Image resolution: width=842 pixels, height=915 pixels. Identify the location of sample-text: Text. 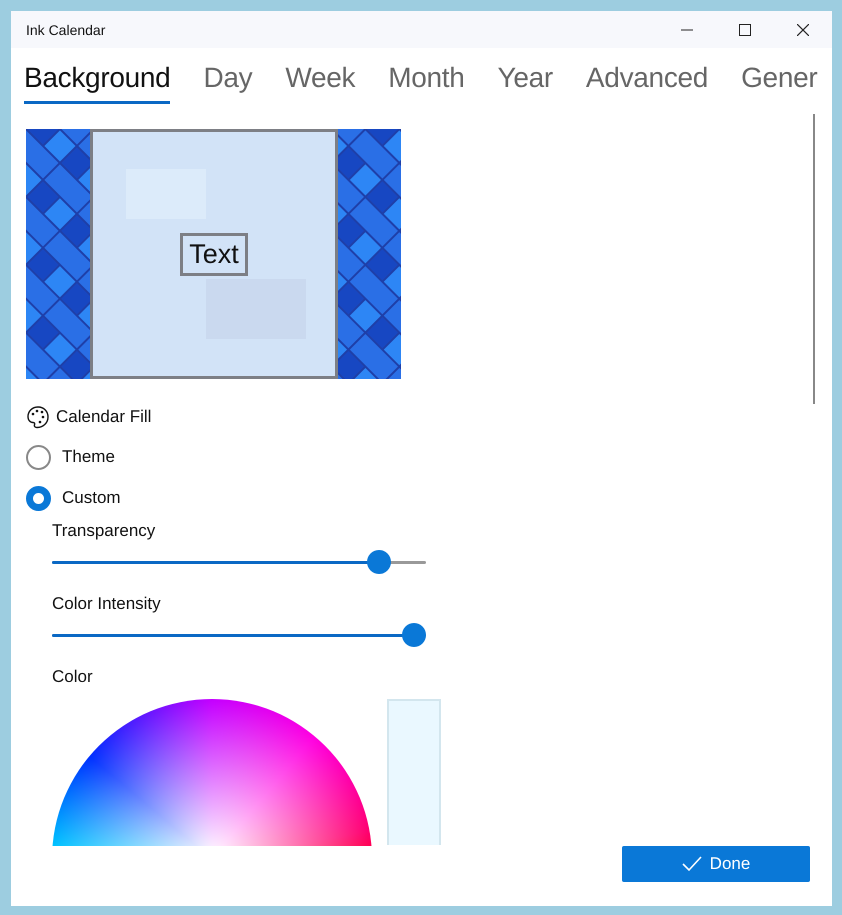
(214, 254).